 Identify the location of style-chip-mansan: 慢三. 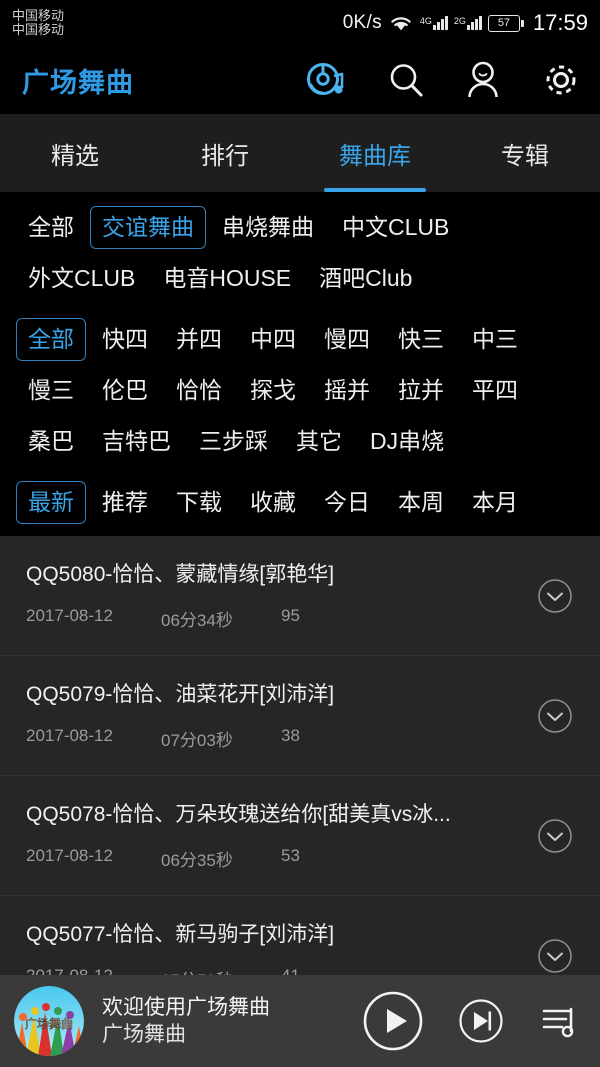
(51, 390).